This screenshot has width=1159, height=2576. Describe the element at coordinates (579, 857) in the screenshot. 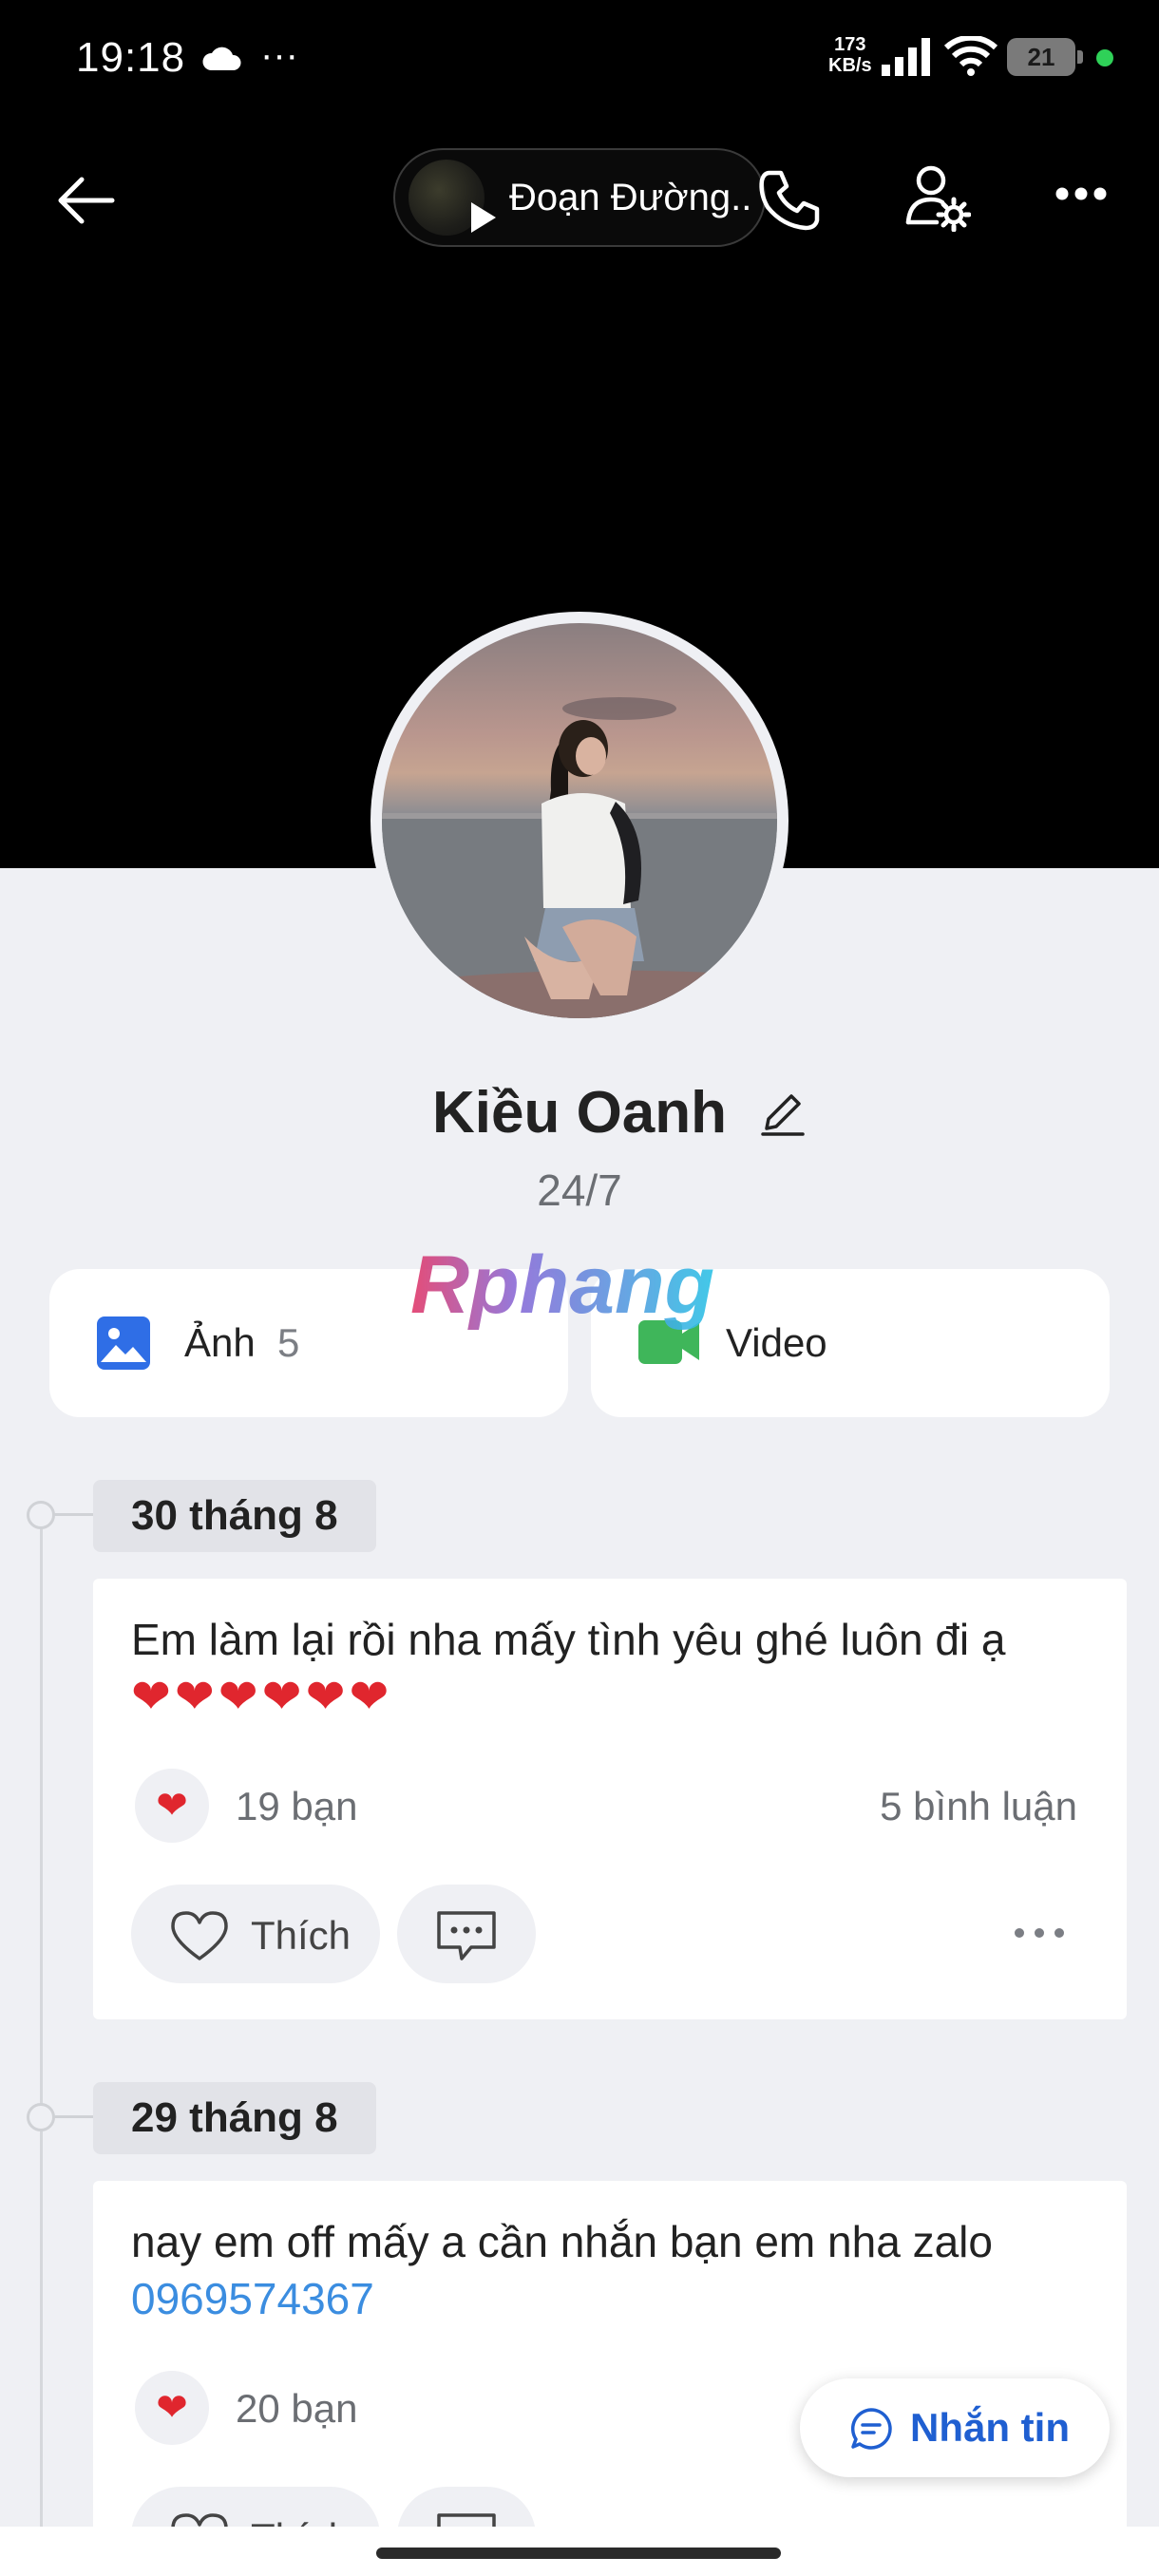

I see `avatar-photo` at that location.